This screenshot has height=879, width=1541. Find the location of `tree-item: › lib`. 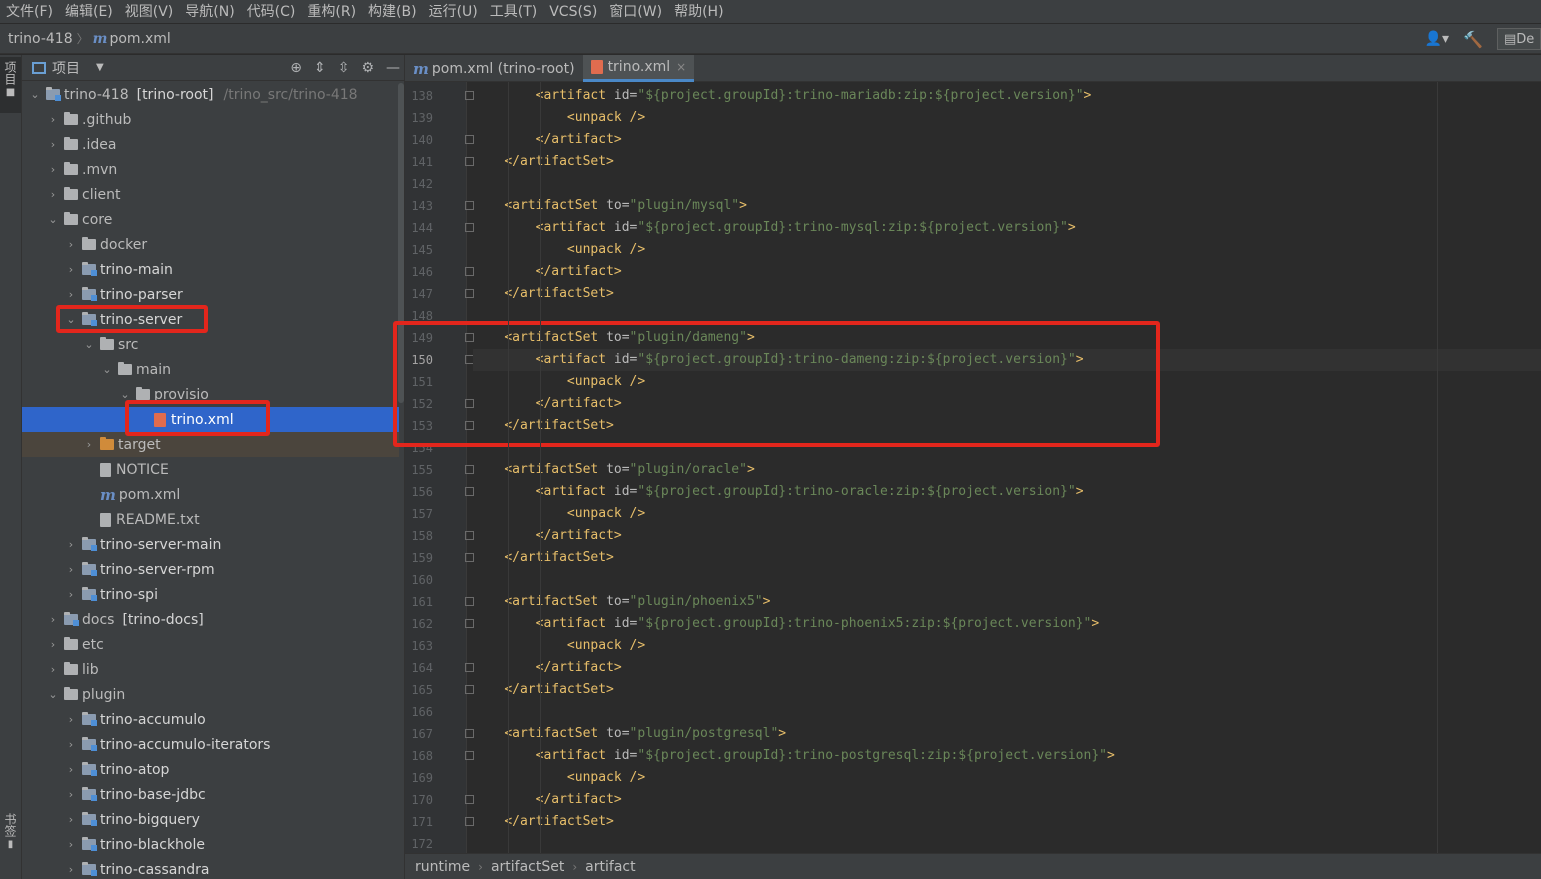

tree-item: › lib is located at coordinates (210, 669).